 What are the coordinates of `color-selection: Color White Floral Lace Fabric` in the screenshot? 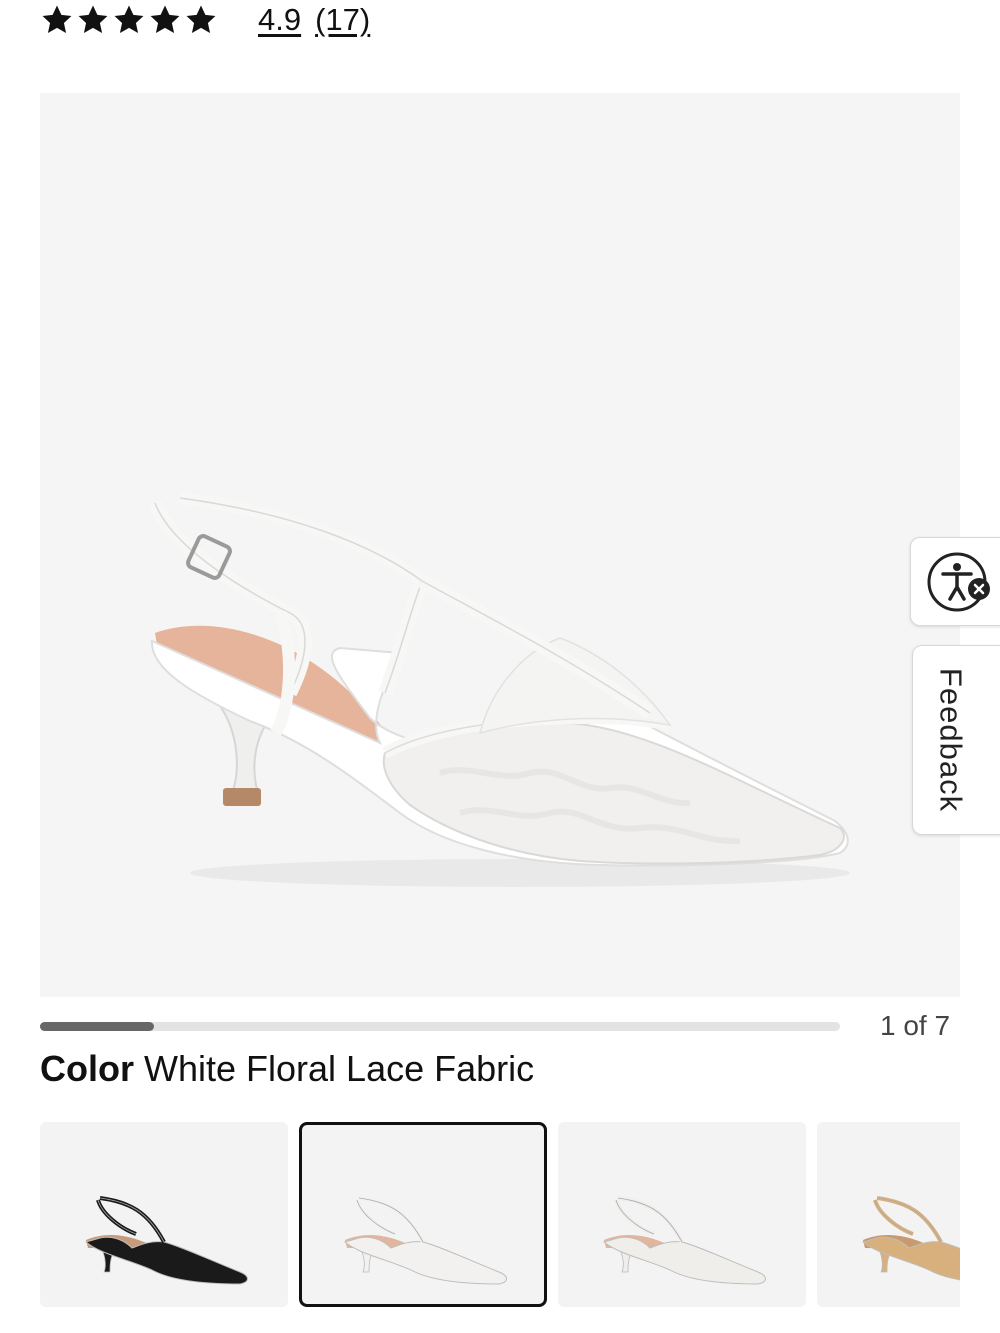 It's located at (287, 1069).